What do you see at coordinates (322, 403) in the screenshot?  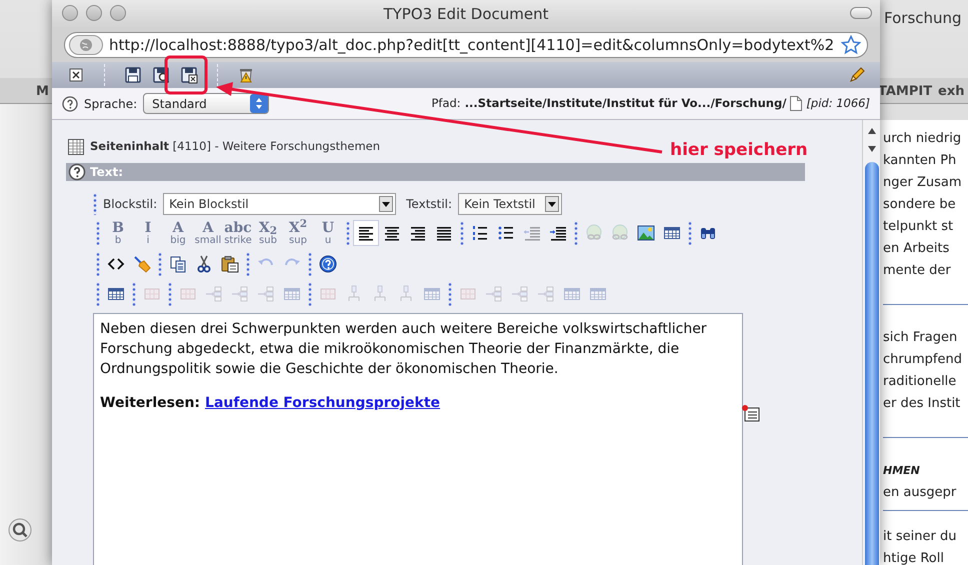 I see `link: Laufende Forschungsprojekte` at bounding box center [322, 403].